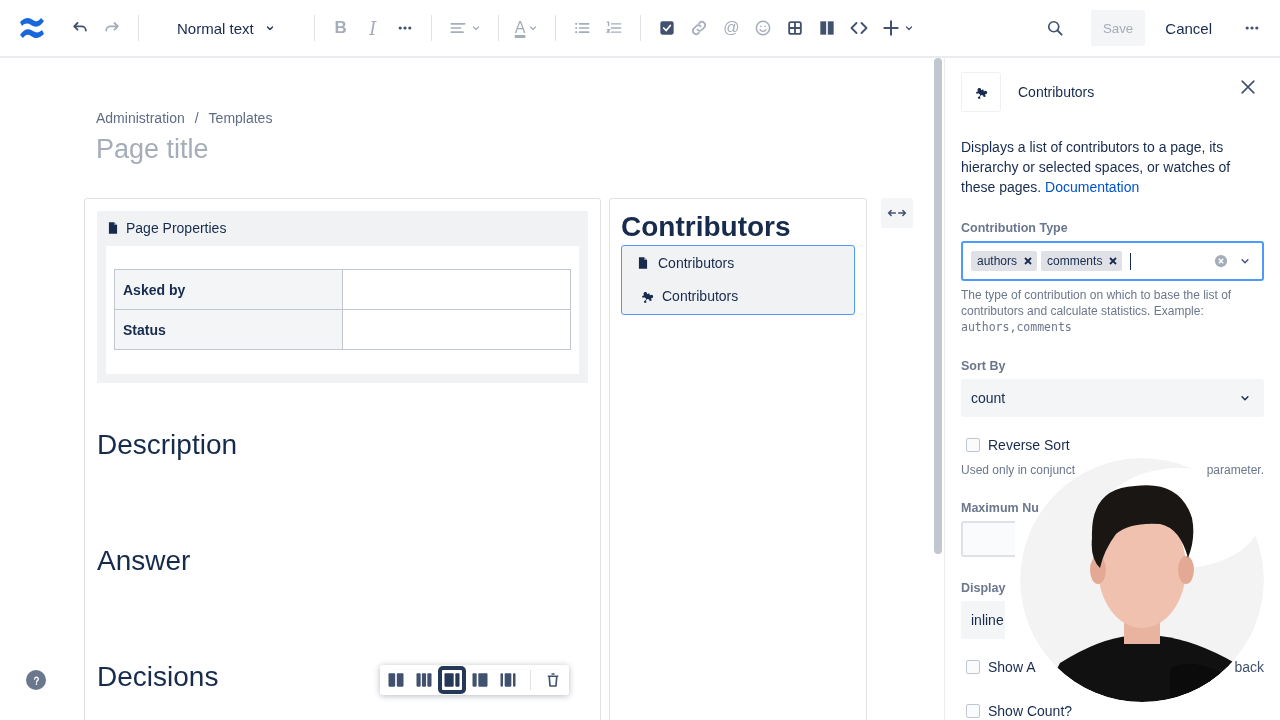  Describe the element at coordinates (1249, 667) in the screenshot. I see `feedback-link: back` at that location.